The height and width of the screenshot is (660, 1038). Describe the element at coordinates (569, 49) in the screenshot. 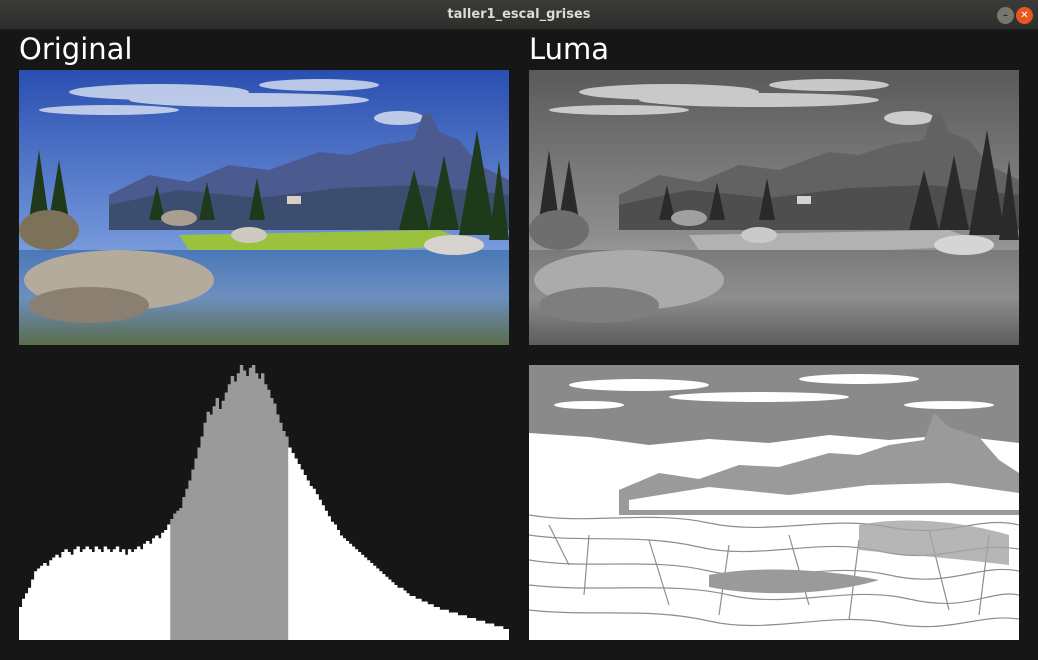

I see `luma-label: Luma` at that location.